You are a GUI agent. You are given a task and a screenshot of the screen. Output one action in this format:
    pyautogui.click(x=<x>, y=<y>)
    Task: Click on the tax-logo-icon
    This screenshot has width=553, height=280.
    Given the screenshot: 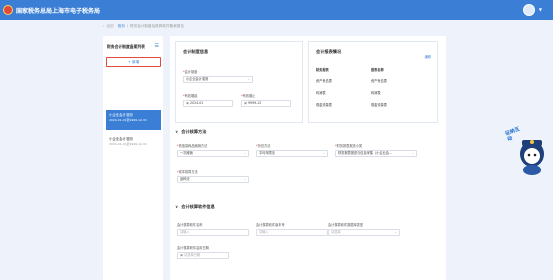 What is the action you would take?
    pyautogui.click(x=8, y=10)
    